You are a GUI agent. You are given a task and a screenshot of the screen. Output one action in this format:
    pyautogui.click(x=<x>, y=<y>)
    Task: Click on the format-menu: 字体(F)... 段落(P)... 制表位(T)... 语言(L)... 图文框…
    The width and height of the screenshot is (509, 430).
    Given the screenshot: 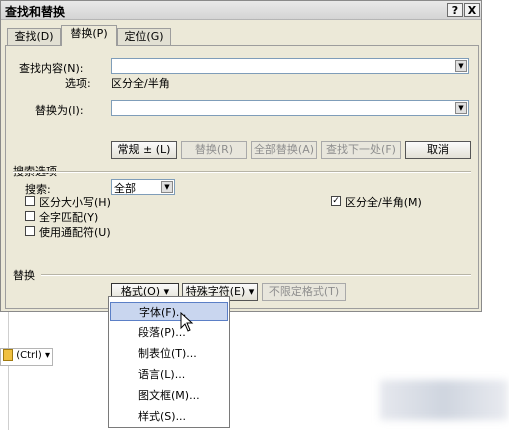 What is the action you would take?
    pyautogui.click(x=169, y=362)
    